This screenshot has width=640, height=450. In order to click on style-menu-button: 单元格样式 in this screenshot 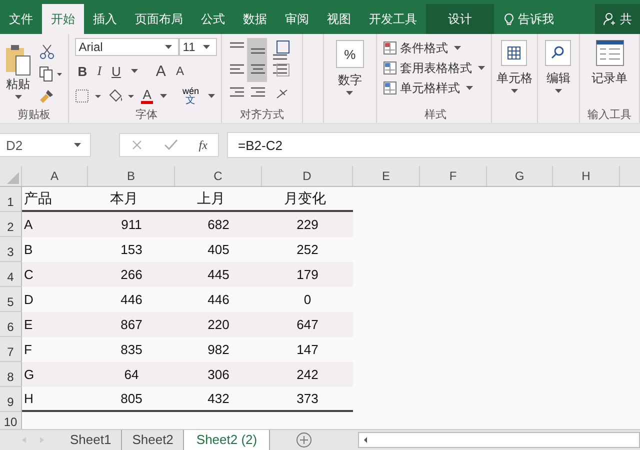, I will do `click(435, 88)`.